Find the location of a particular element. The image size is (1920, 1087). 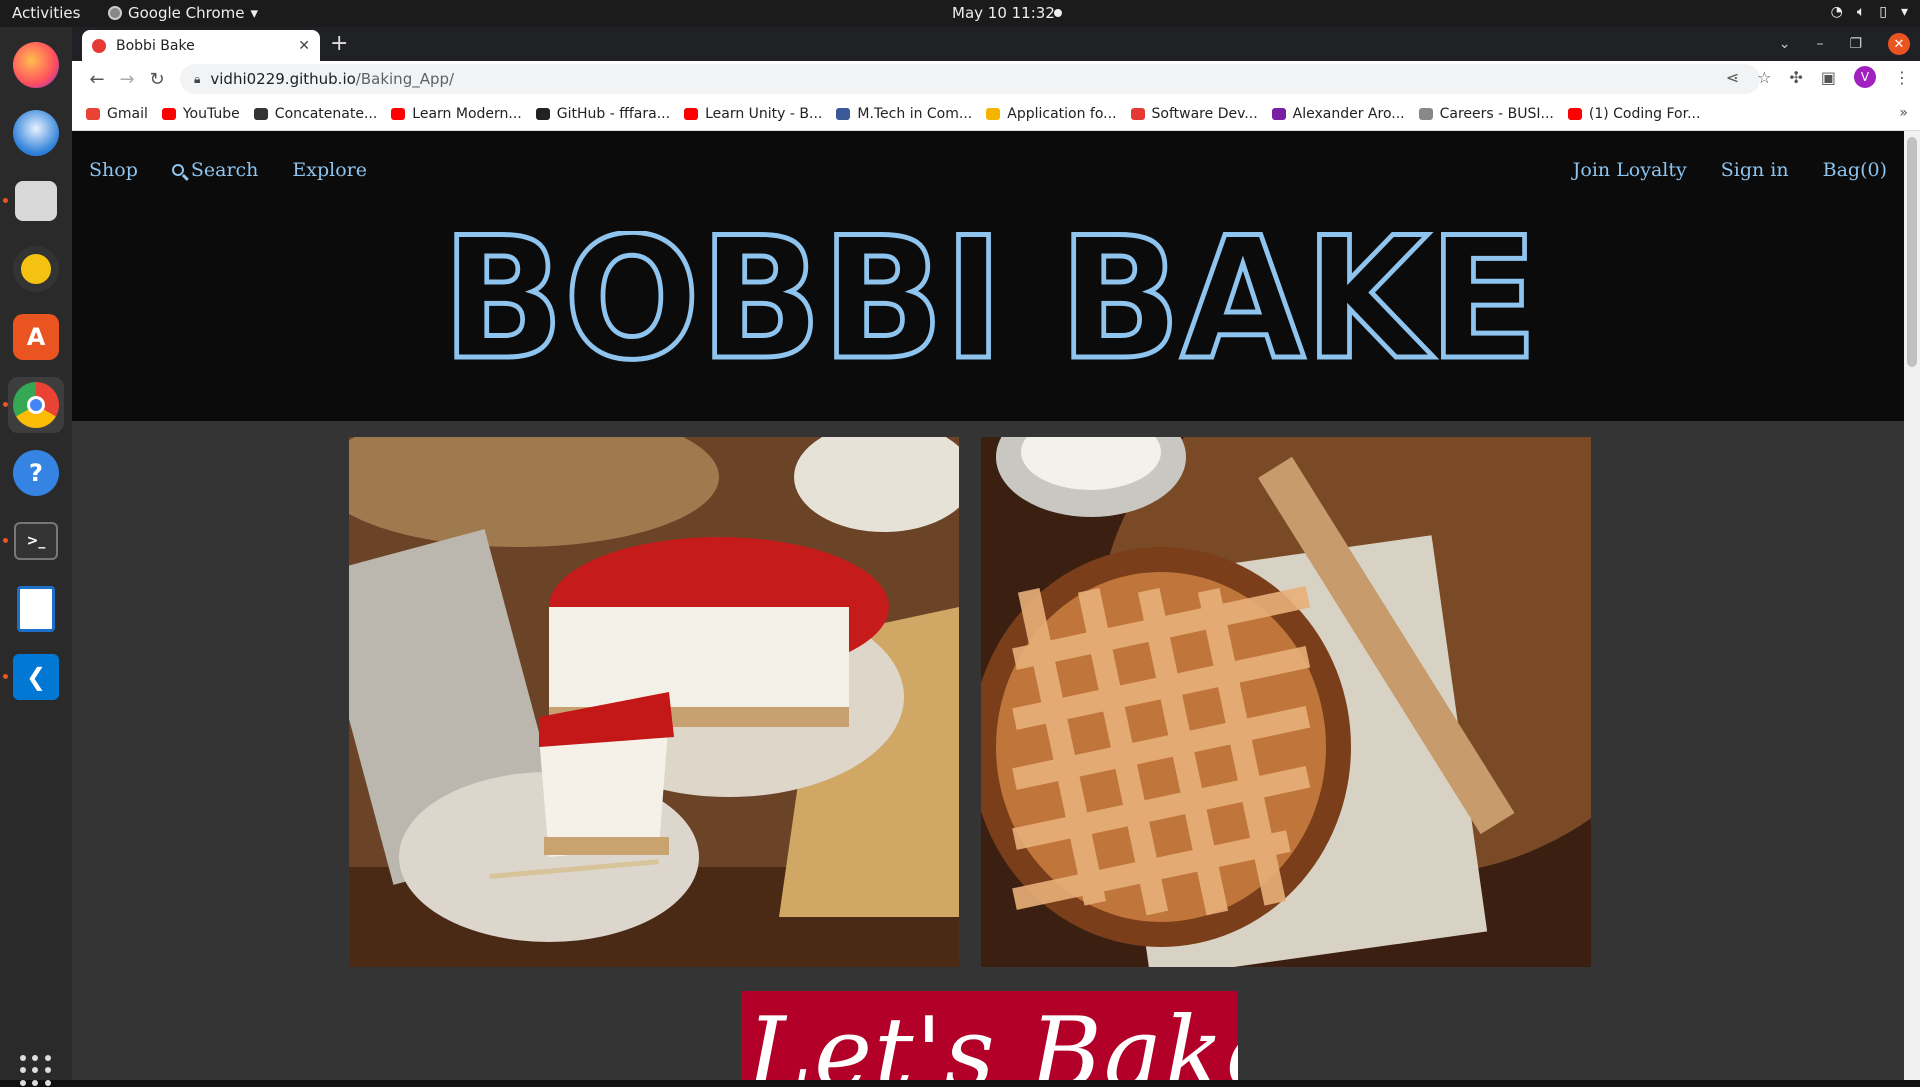

bookmark-label: YouTube is located at coordinates (211, 113).